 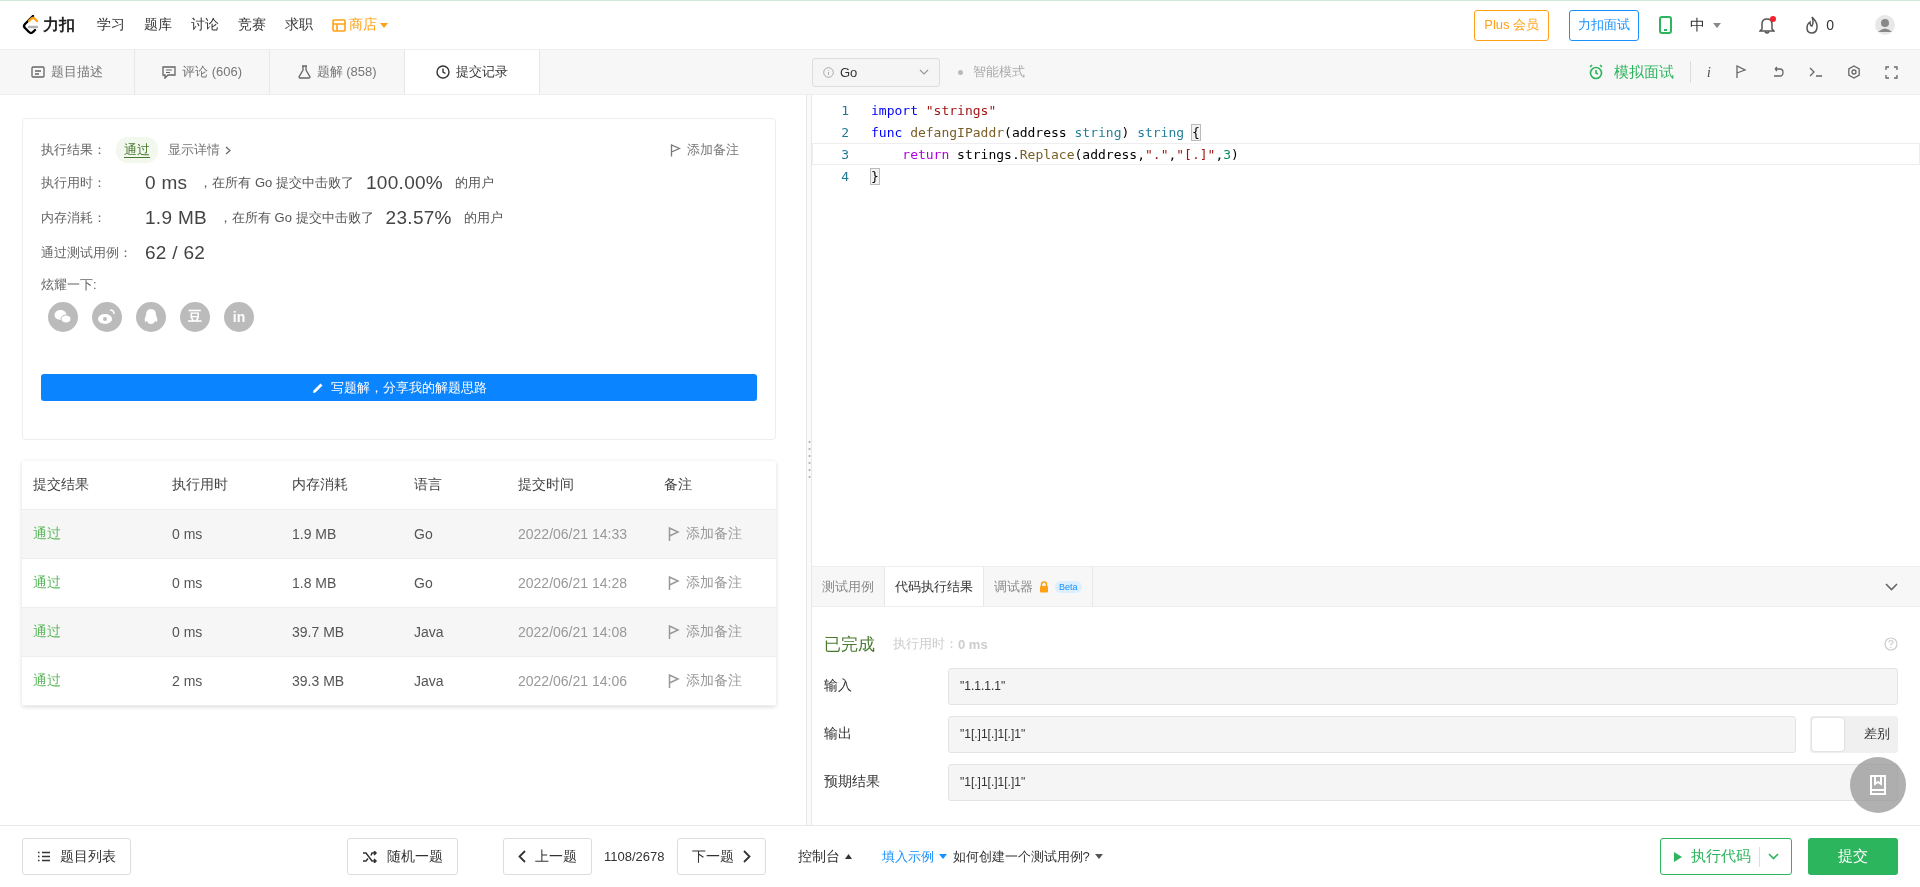 I want to click on book-icon, so click(x=1878, y=785).